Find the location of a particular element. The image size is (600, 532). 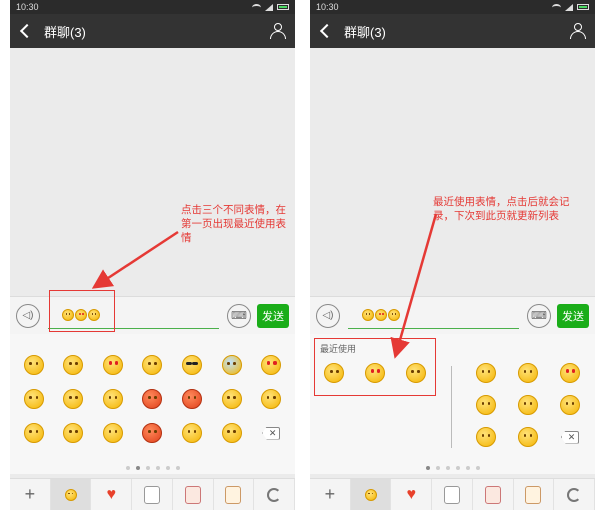

emoji-grid: ✕ is located at coordinates (152, 399).